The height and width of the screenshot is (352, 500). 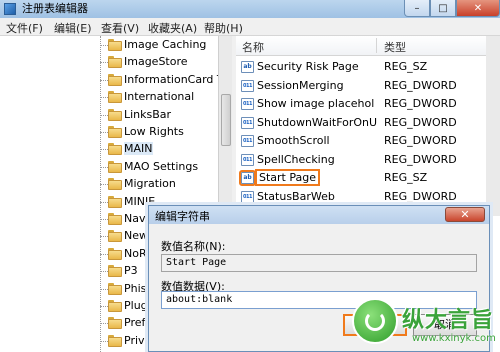 What do you see at coordinates (73, 28) in the screenshot?
I see `menu-edit: 编辑(E)` at bounding box center [73, 28].